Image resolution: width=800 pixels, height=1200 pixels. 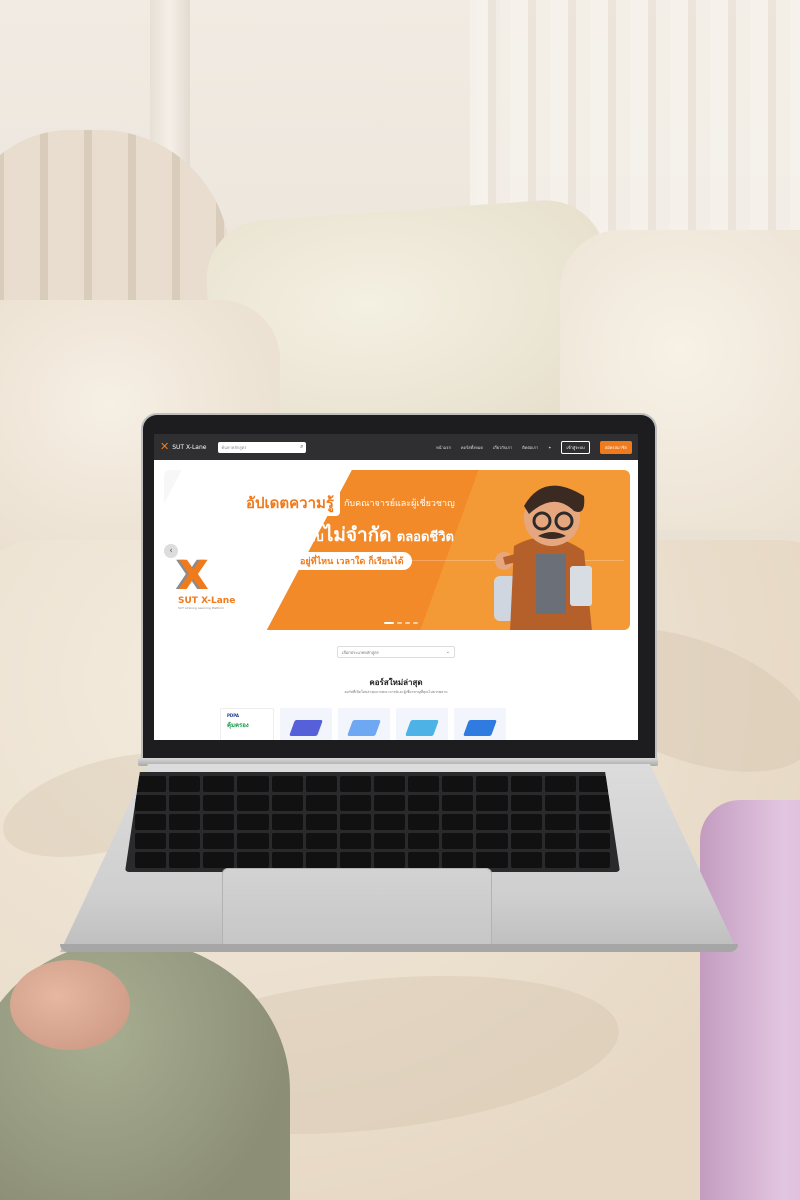 I want to click on course-cards: PDPA คุ้มครอง, so click(x=363, y=724).